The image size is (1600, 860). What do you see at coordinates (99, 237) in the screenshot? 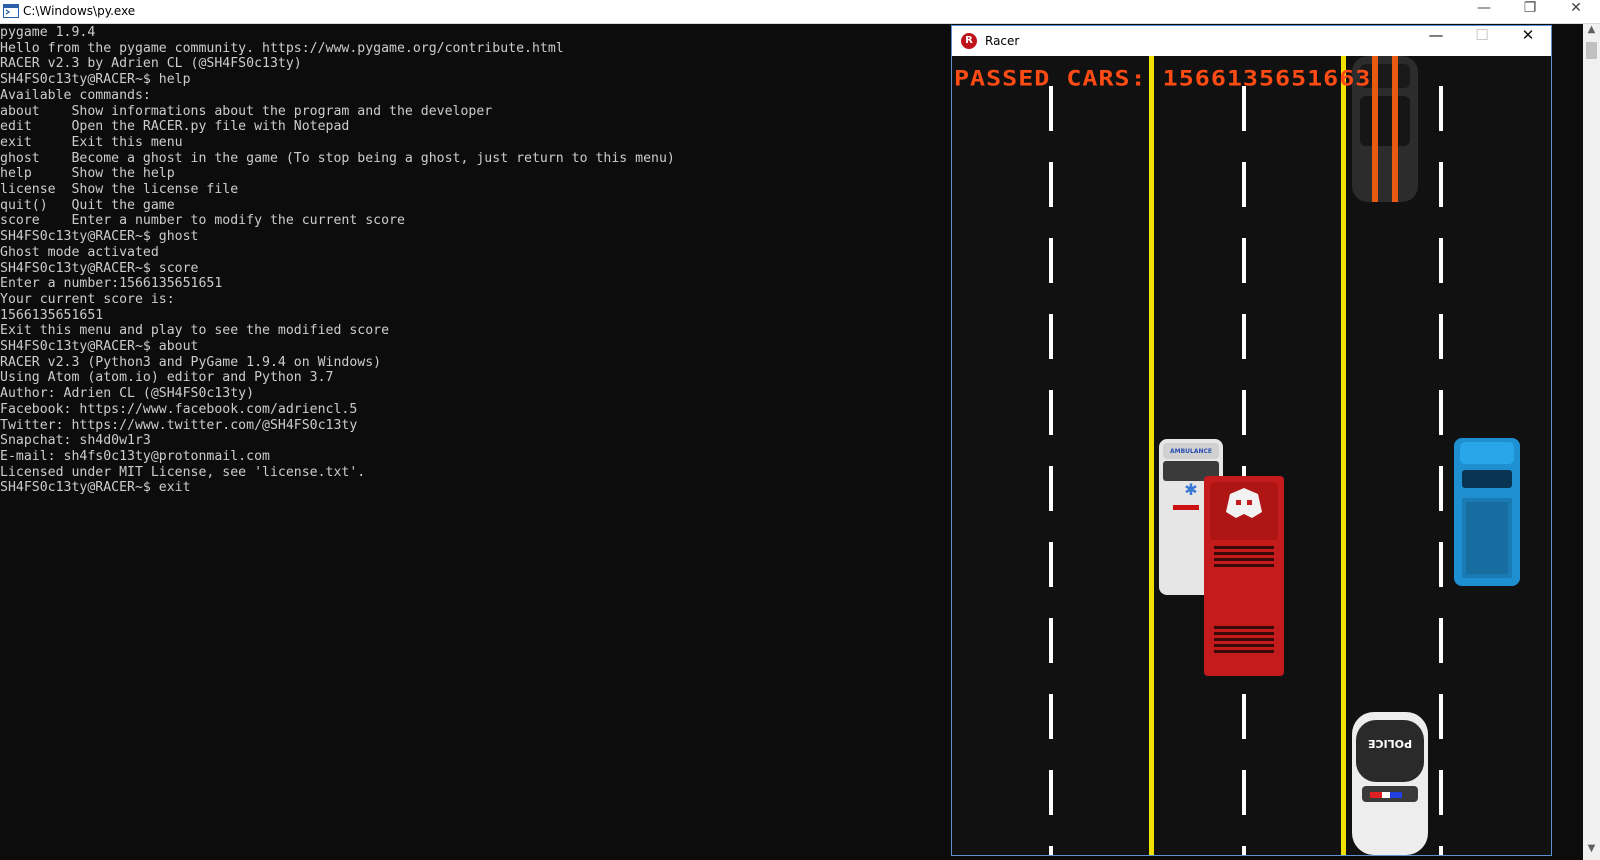
I see `console-line: SH4FS0c13ty@RACER~$ ghost` at bounding box center [99, 237].